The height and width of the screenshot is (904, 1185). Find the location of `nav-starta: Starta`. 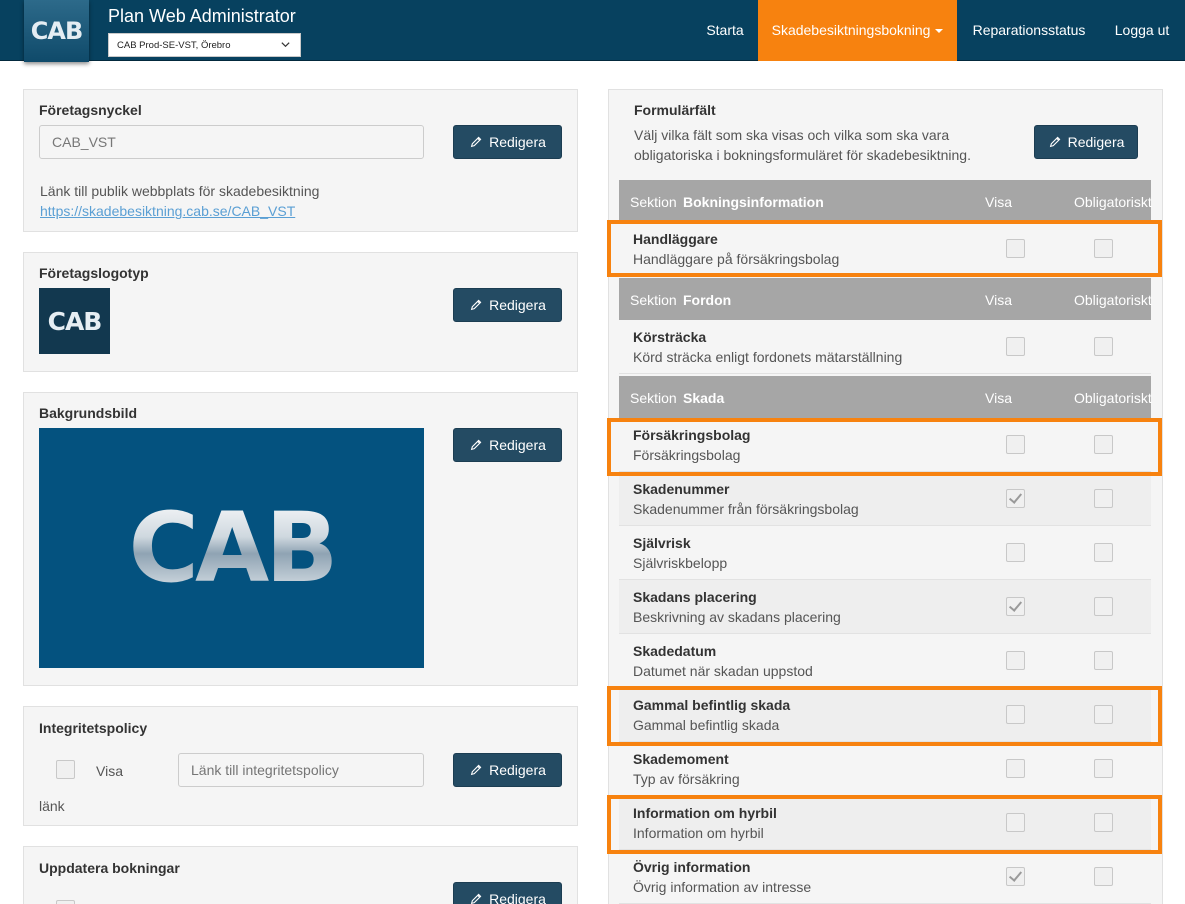

nav-starta: Starta is located at coordinates (725, 30).